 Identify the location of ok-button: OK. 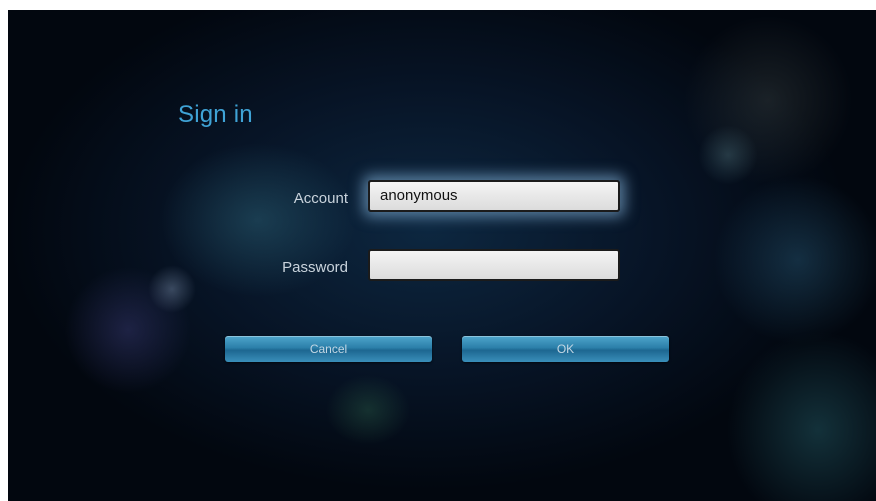
(565, 349).